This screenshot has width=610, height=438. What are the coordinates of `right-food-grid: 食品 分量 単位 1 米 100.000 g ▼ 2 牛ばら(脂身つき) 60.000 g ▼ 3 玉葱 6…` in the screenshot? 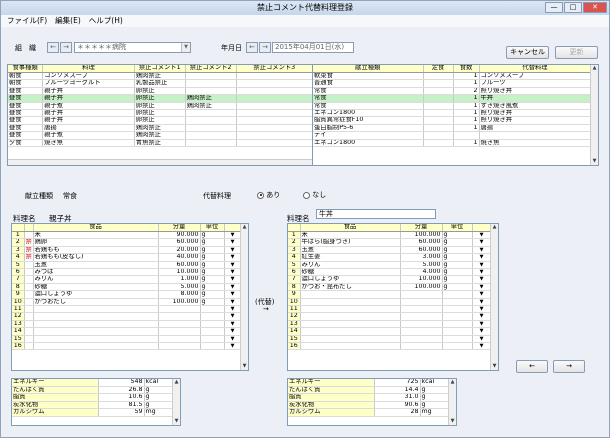 It's located at (393, 297).